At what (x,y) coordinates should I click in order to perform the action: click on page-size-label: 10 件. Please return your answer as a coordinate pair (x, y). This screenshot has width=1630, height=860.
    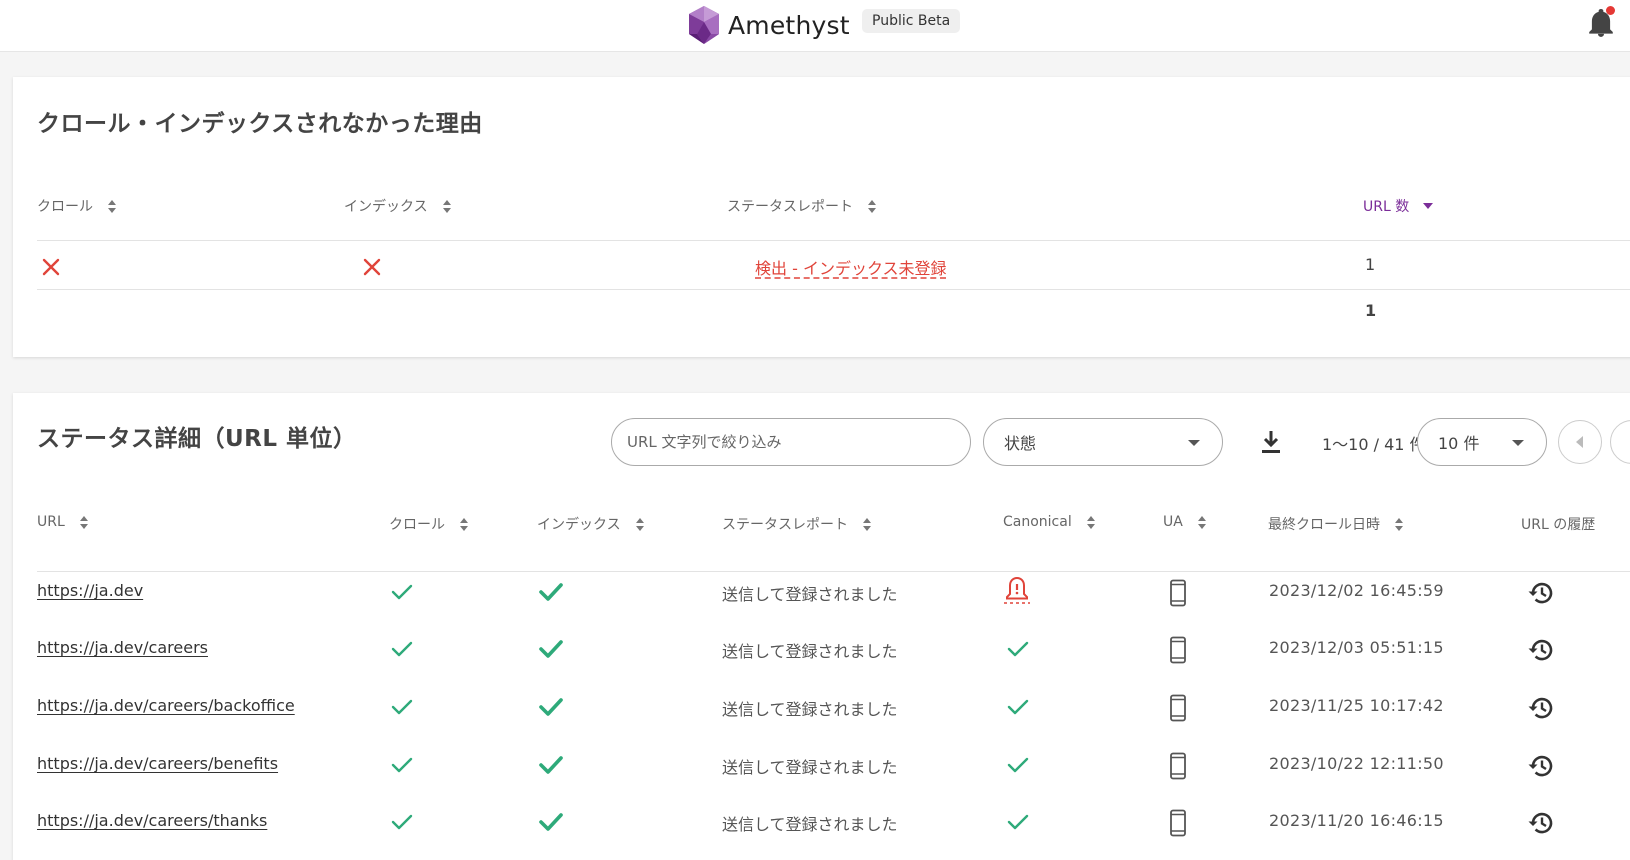
    Looking at the image, I should click on (1459, 443).